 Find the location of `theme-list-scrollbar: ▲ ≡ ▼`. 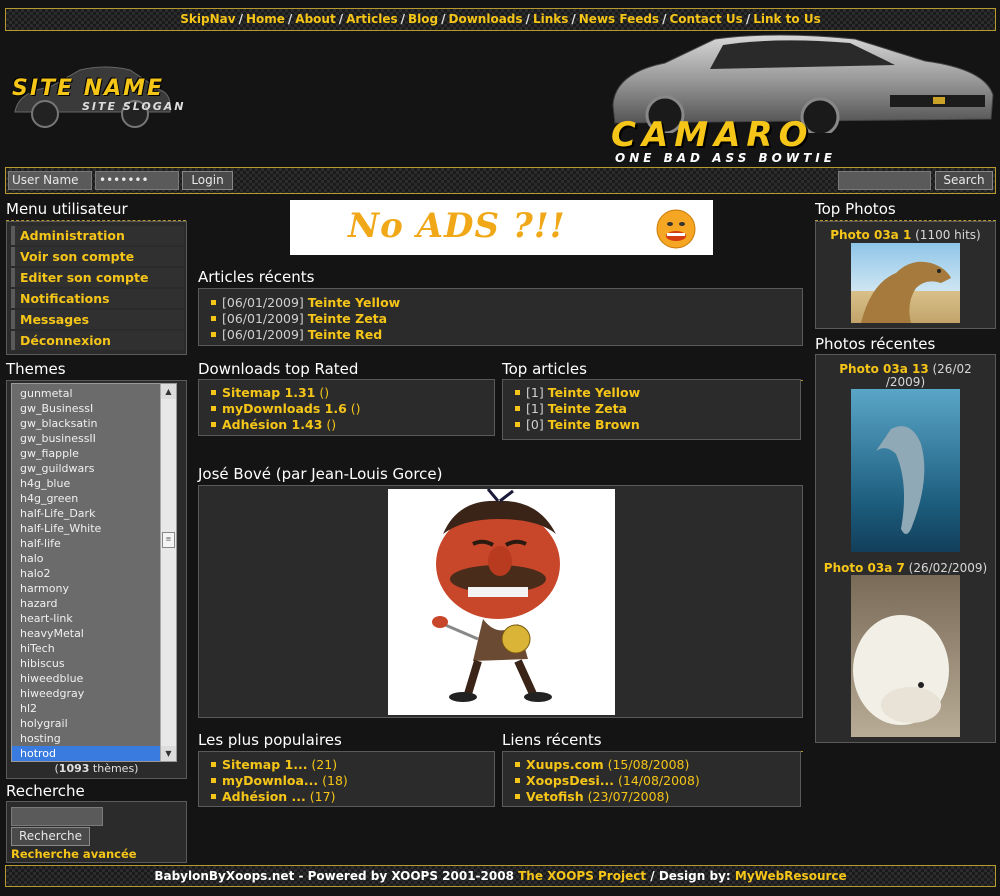

theme-list-scrollbar: ▲ ≡ ▼ is located at coordinates (168, 572).